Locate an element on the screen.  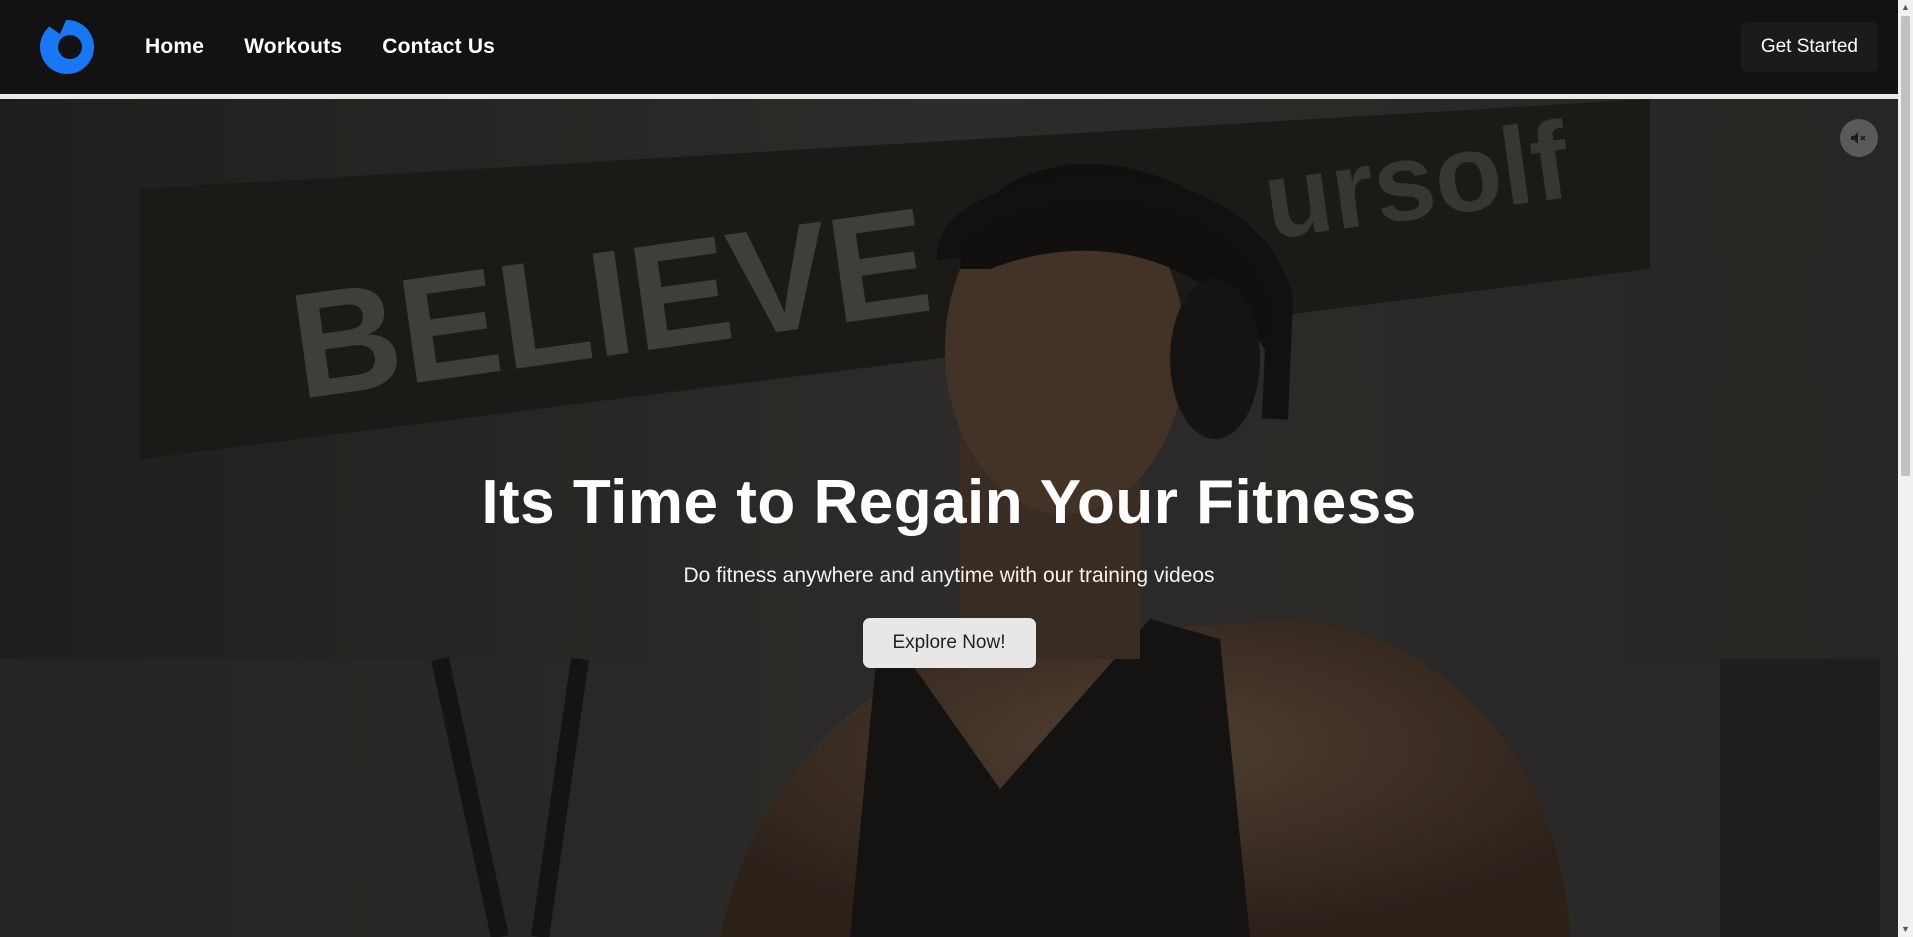
navbar: Home Workouts Contact Us Get Started is located at coordinates (949, 47).